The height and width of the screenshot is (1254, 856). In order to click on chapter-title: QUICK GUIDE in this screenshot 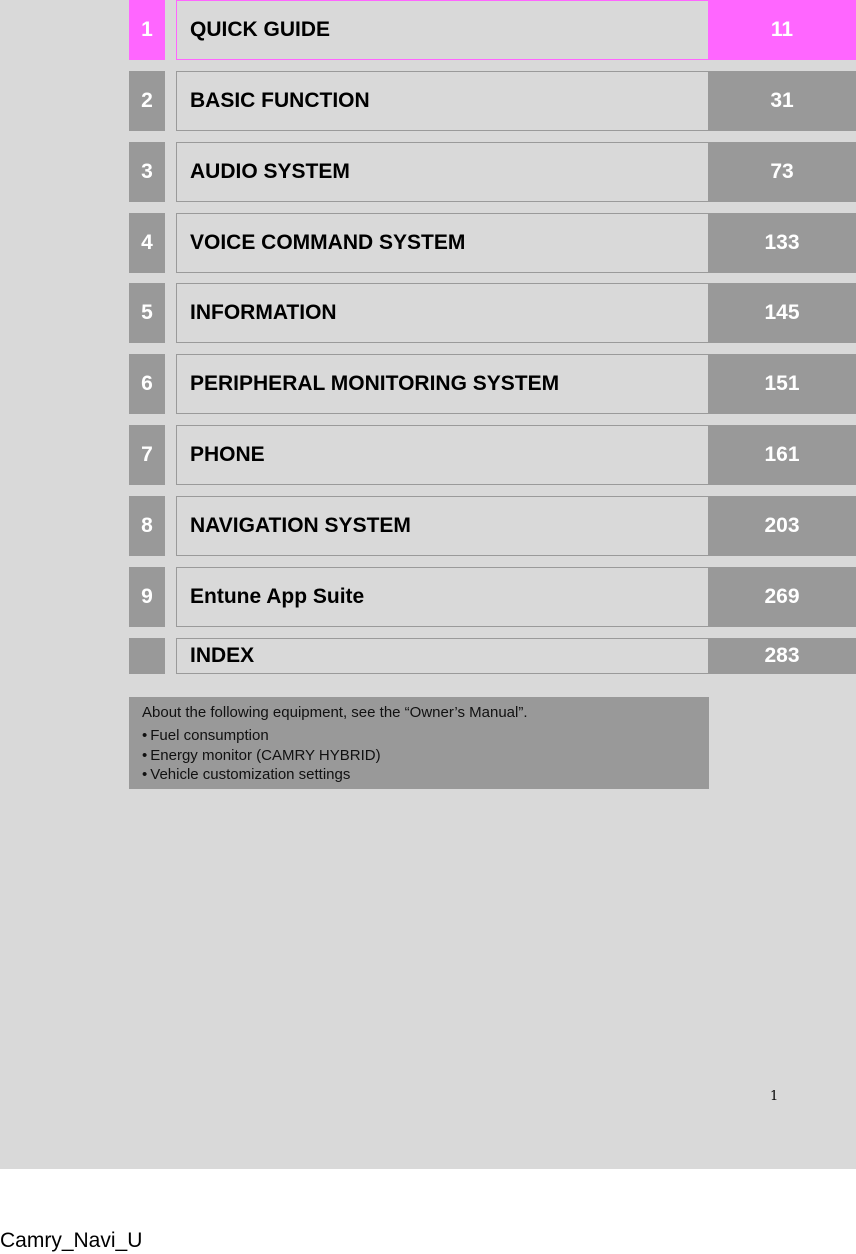, I will do `click(442, 30)`.